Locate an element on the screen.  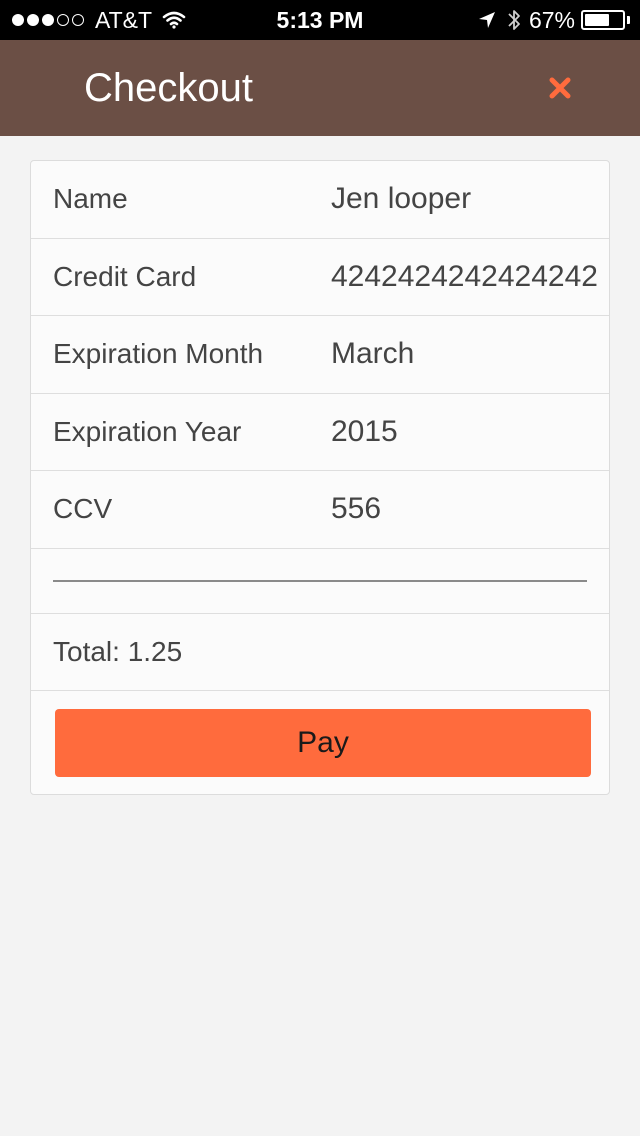
close-icon is located at coordinates (560, 88).